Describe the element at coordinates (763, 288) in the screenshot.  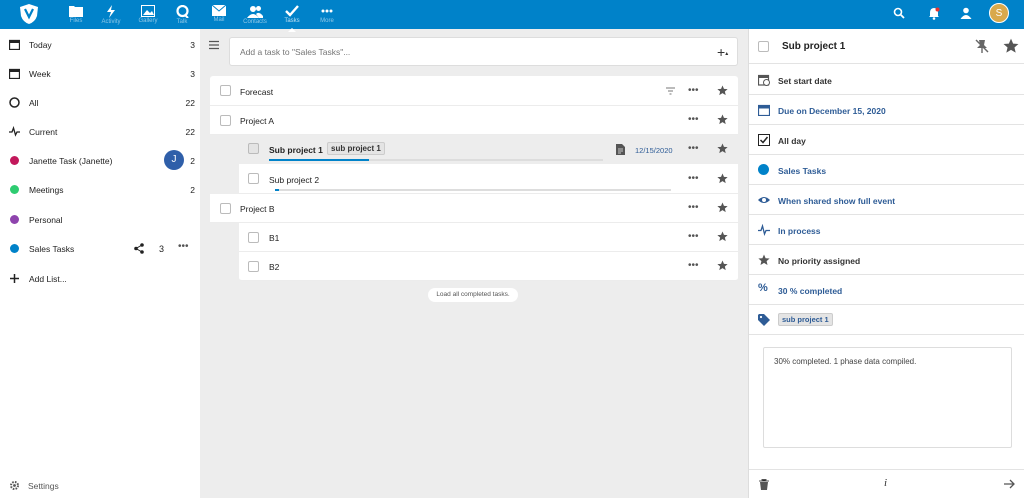
I see `percent-icon: %` at that location.